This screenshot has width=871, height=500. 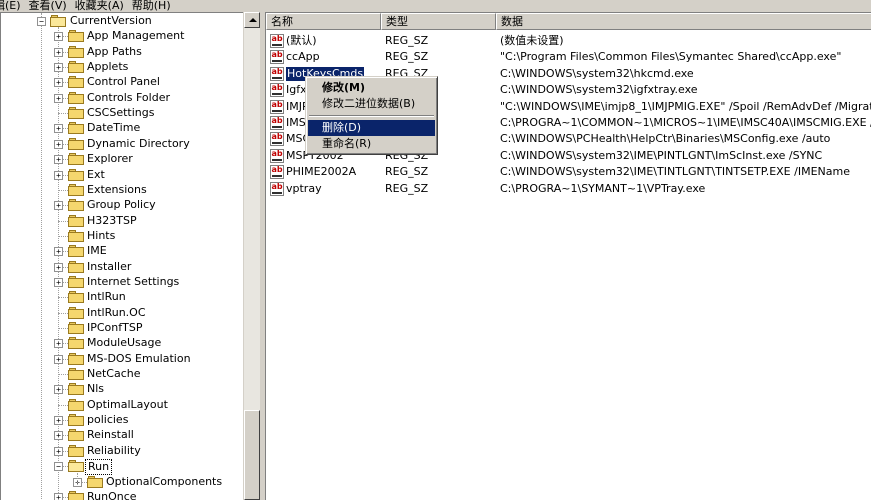 I want to click on tree-item-label: App Management, so click(x=135, y=36).